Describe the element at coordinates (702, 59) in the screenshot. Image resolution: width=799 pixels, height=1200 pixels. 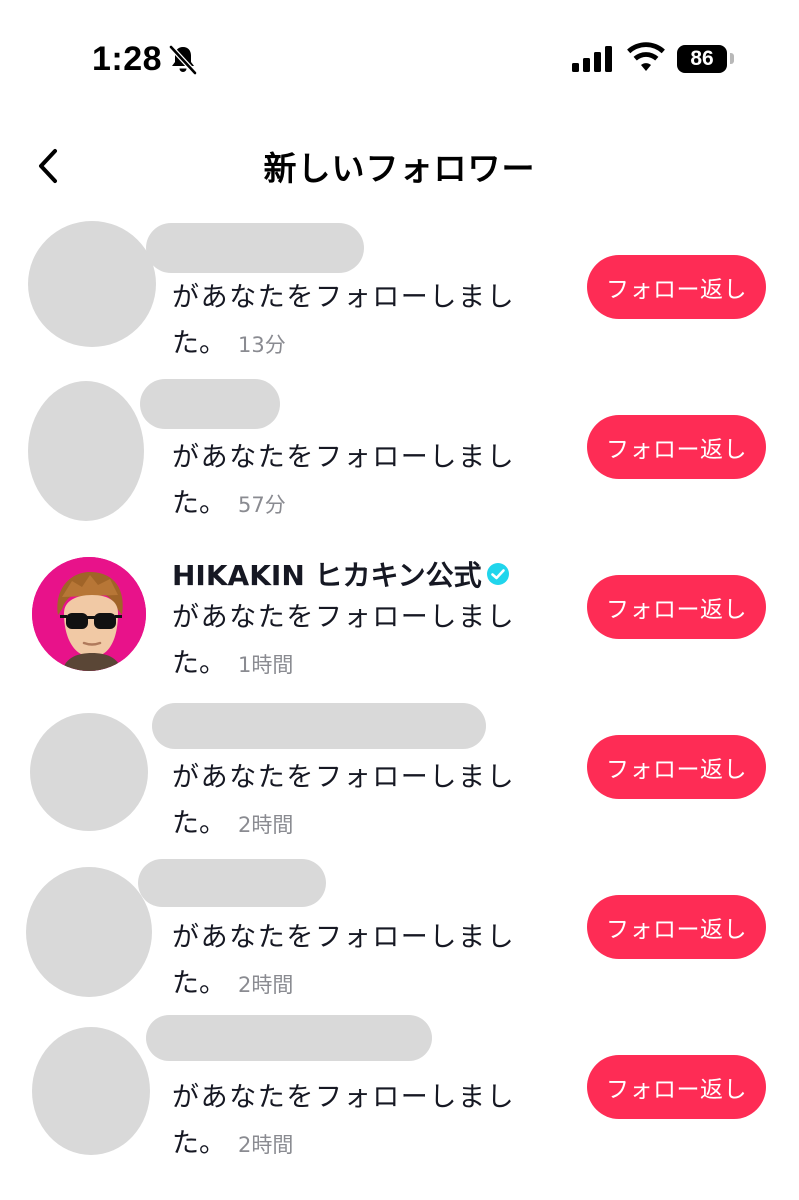
I see `battery-level: 86` at that location.